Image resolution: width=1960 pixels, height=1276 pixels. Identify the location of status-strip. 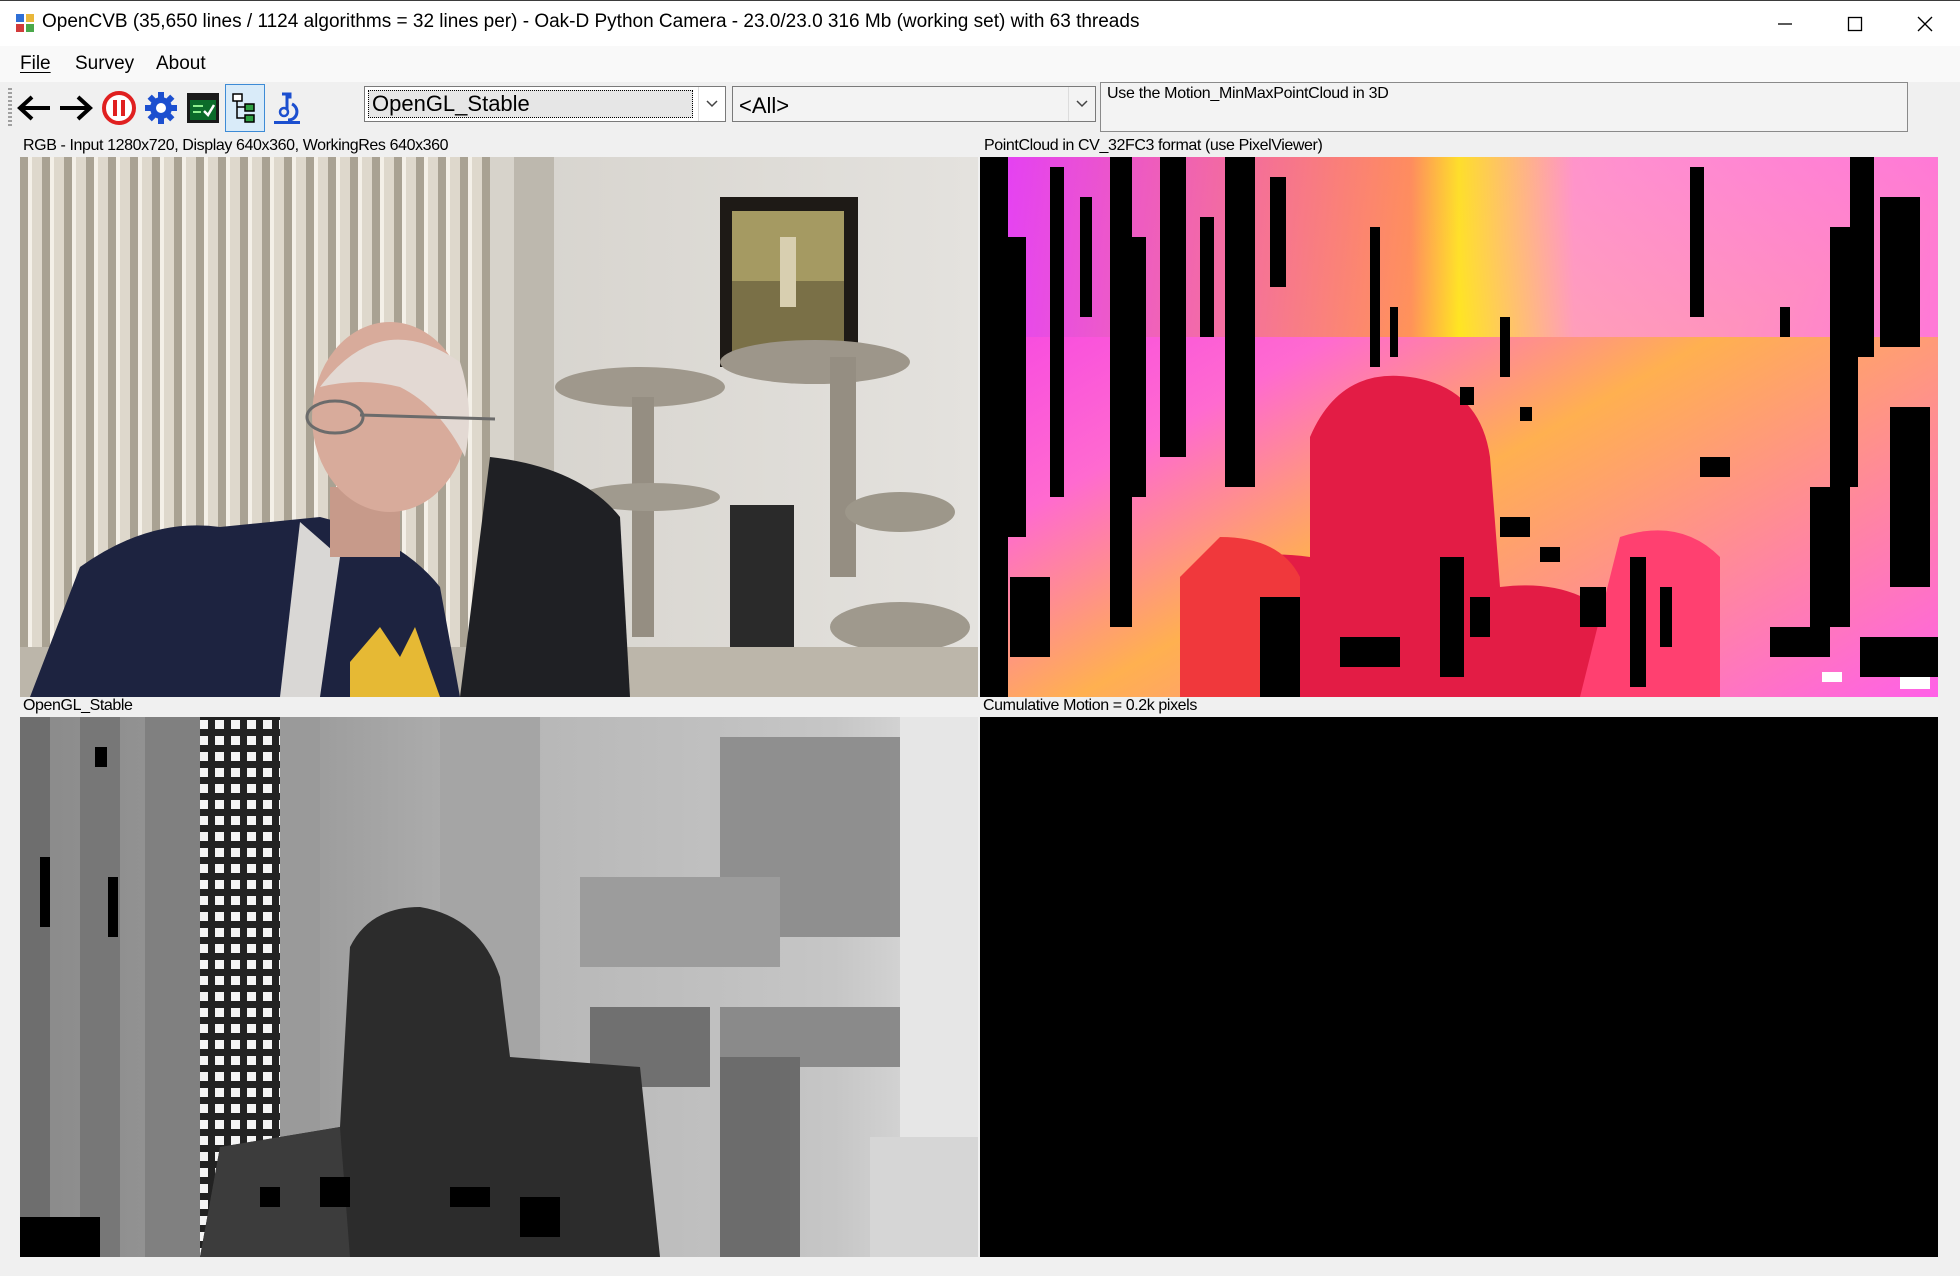
(980, 1269).